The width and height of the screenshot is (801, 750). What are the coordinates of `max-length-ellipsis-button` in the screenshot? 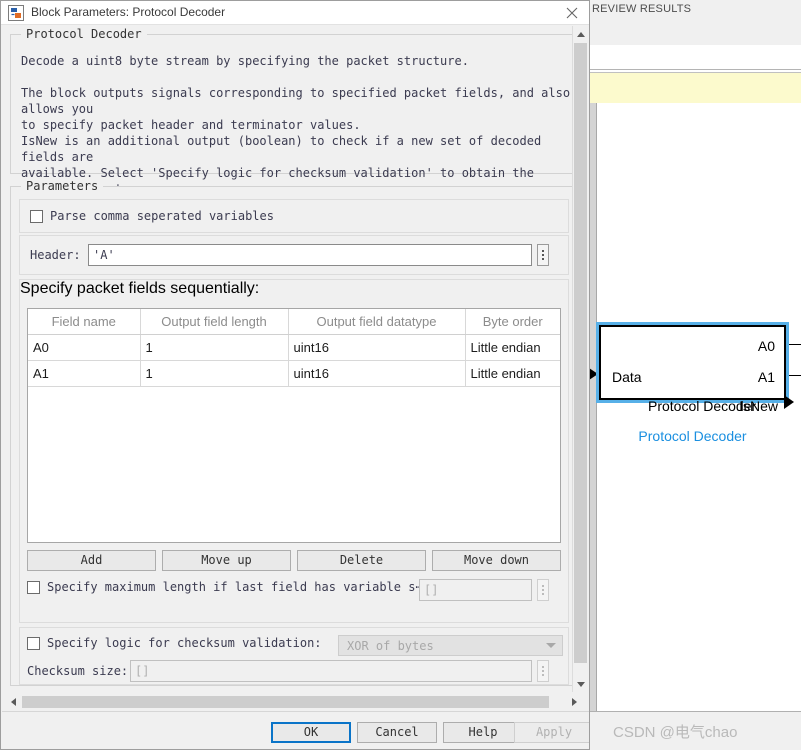 It's located at (543, 590).